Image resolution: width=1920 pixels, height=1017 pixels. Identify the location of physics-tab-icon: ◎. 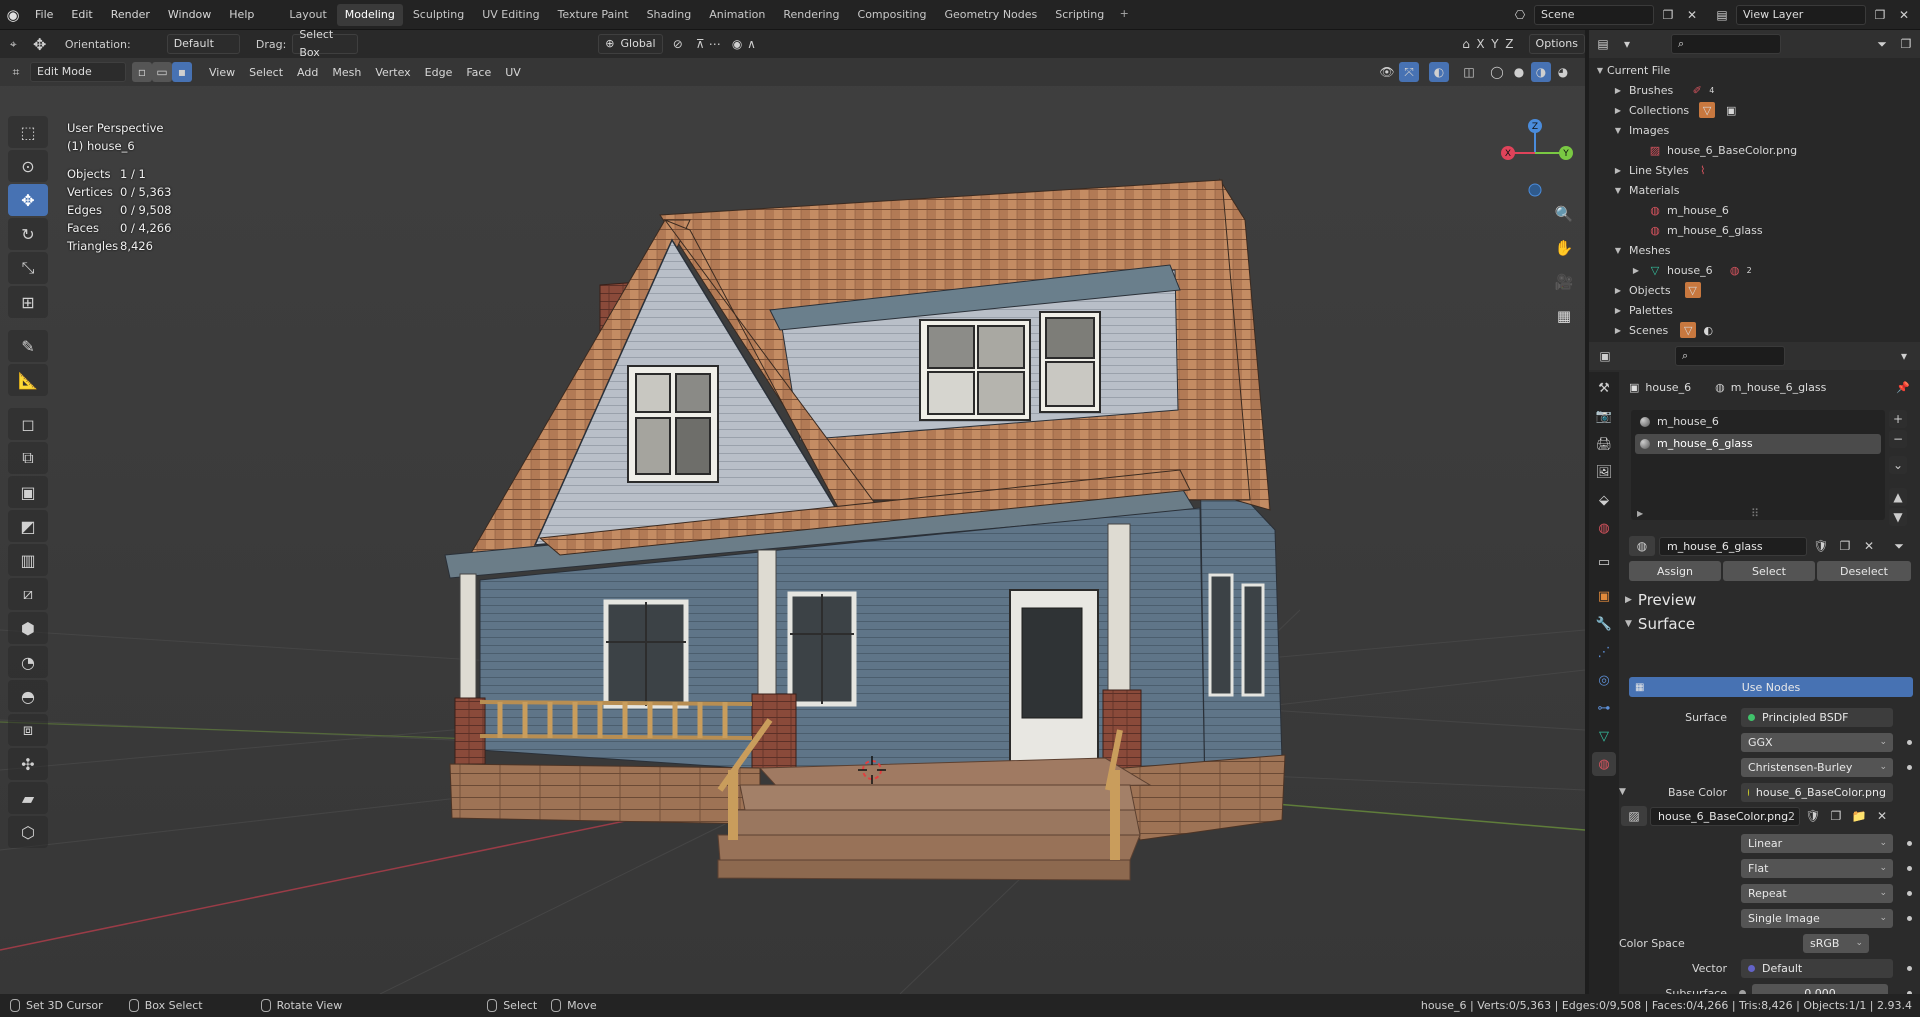
(1604, 680).